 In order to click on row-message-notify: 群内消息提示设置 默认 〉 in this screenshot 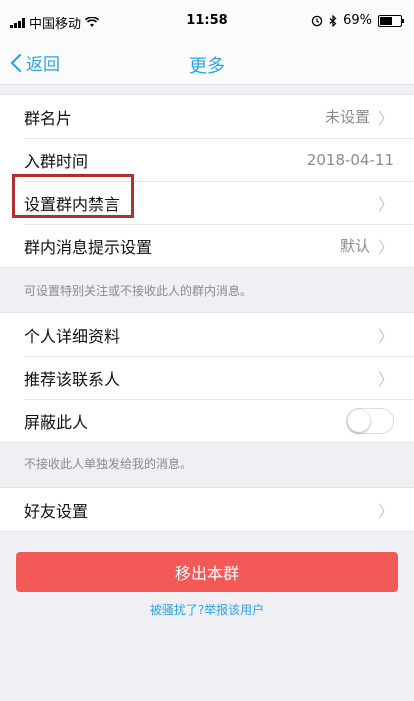, I will do `click(207, 245)`.